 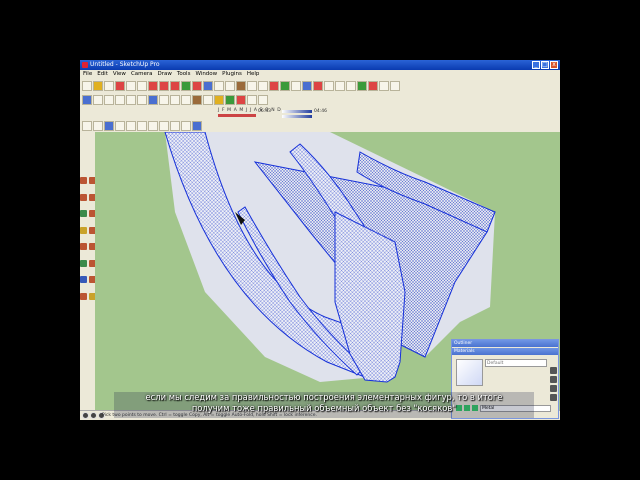 I want to click on open-file-icon, so click(x=98, y=126).